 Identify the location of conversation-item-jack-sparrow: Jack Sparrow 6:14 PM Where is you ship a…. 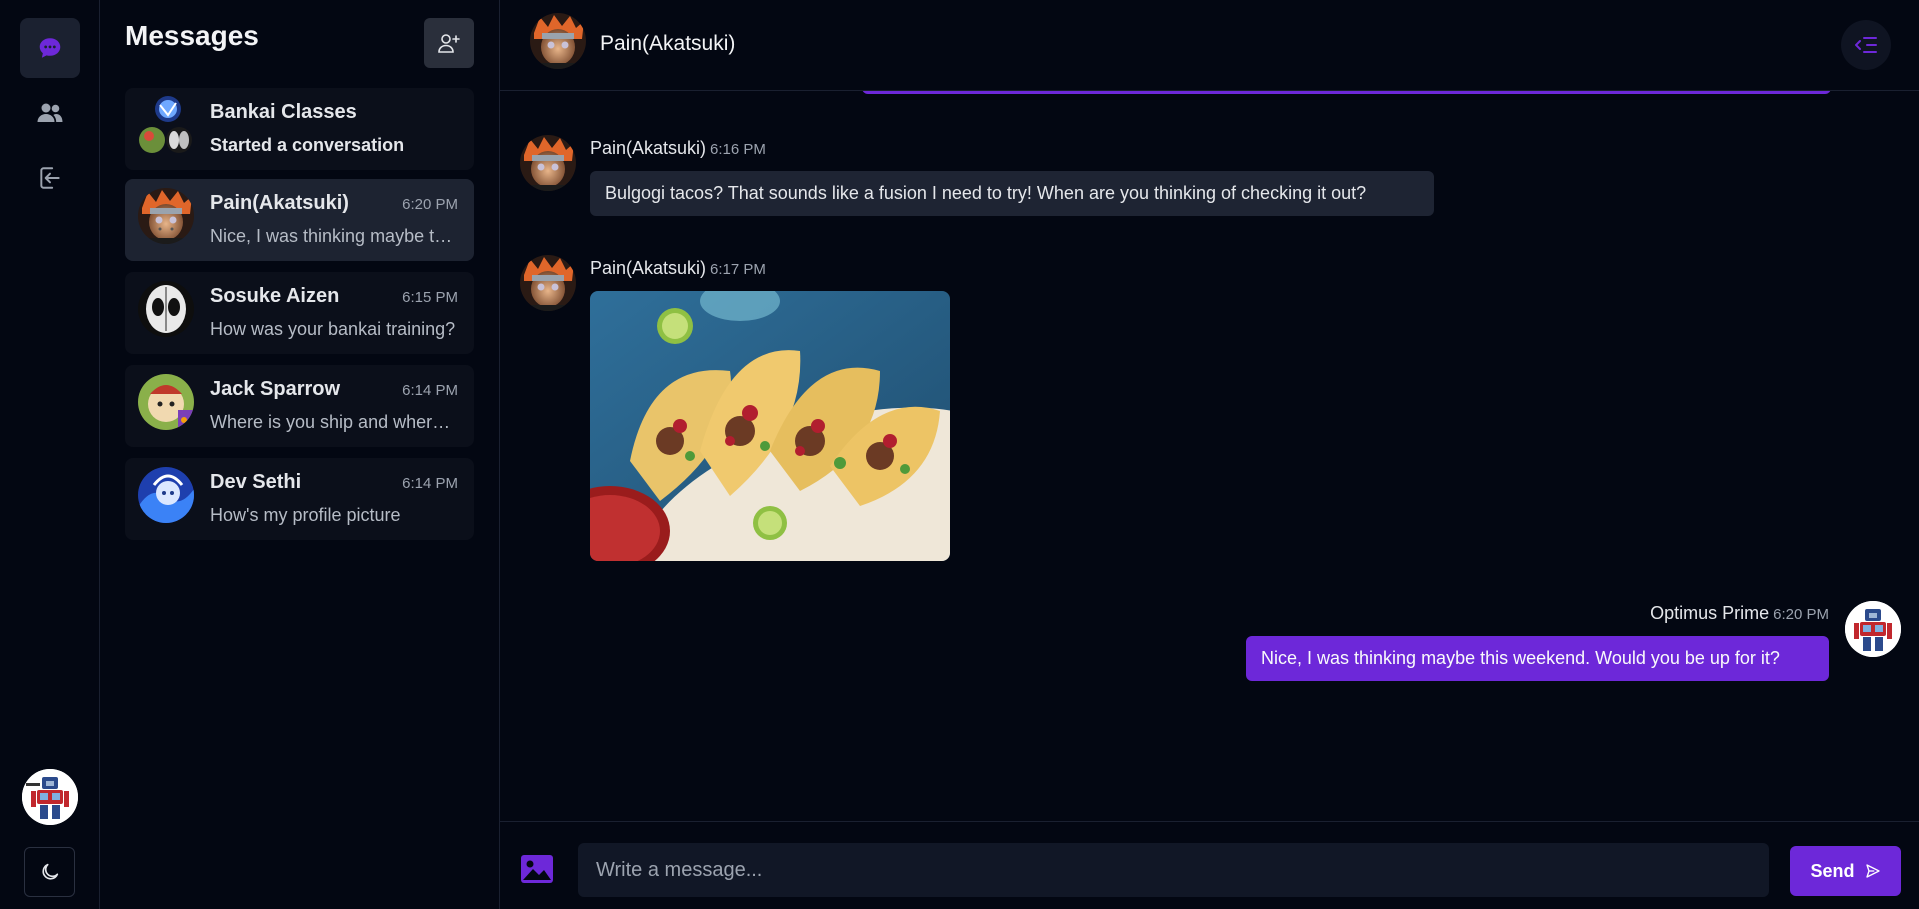
(299, 406).